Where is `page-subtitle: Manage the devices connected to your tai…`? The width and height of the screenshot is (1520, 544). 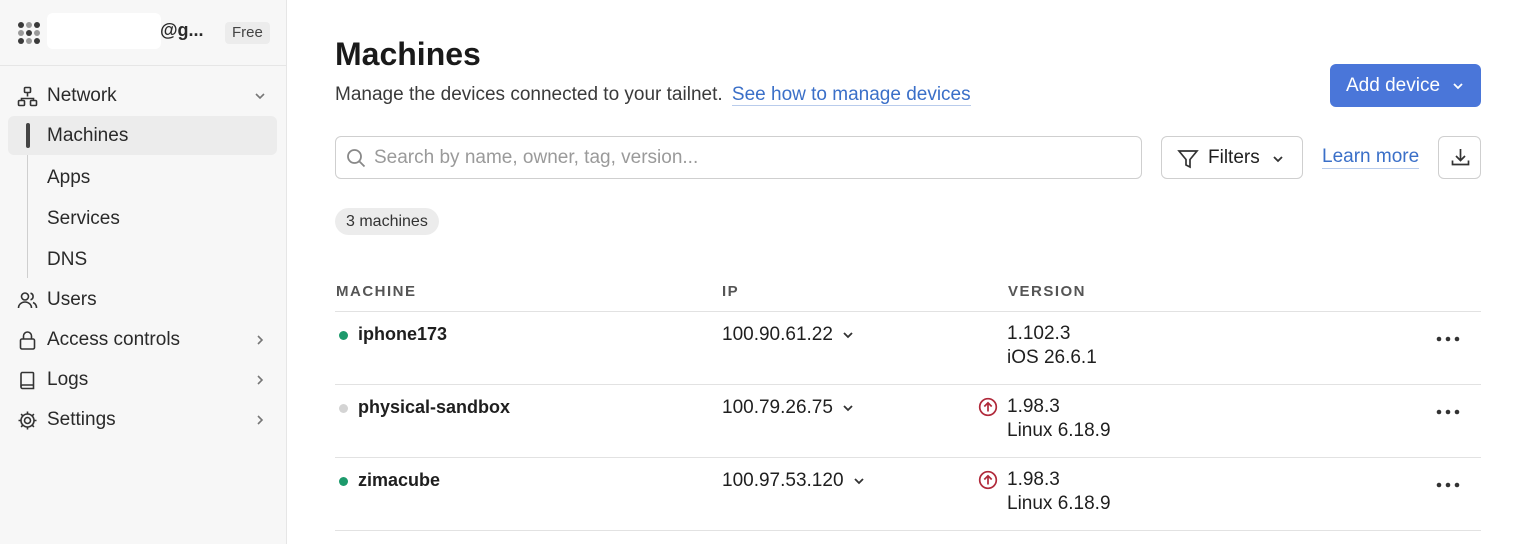 page-subtitle: Manage the devices connected to your tai… is located at coordinates (653, 95).